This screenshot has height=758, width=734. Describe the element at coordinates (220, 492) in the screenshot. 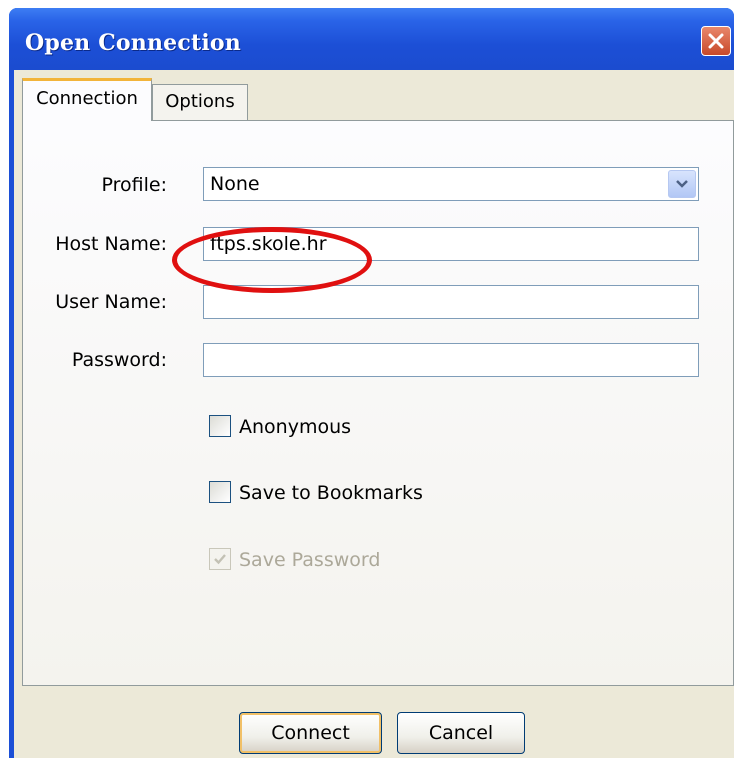

I see `save-to-bookmarks-checkbox` at that location.